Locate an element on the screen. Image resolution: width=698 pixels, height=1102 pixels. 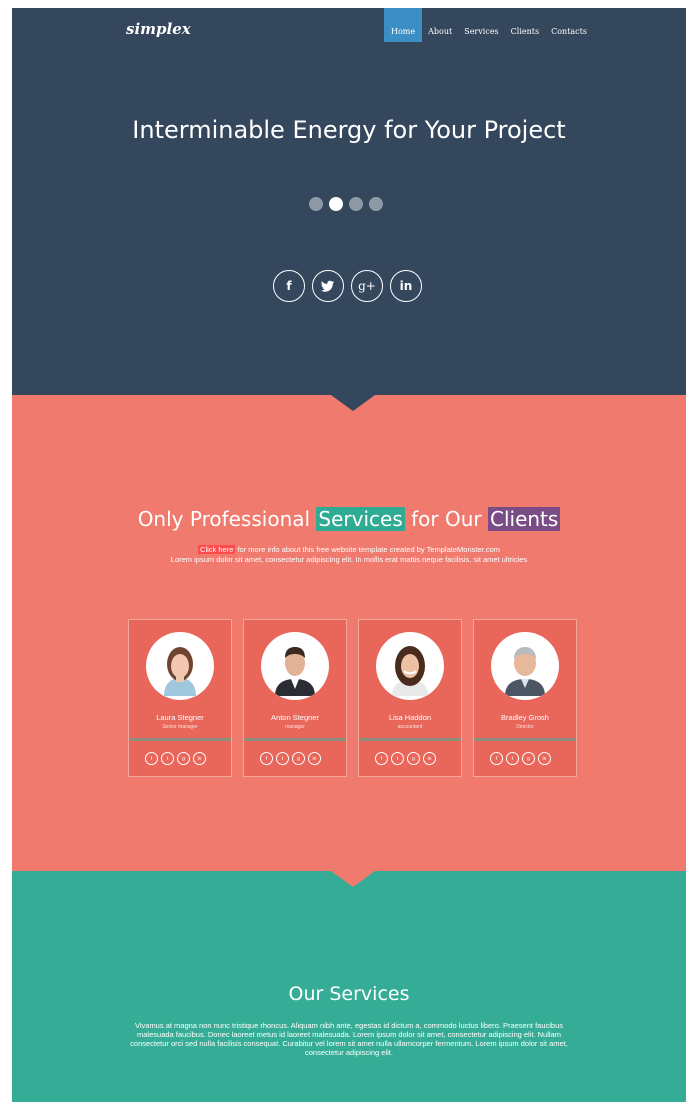
team-title-highlight-clients: Clients is located at coordinates (524, 519).